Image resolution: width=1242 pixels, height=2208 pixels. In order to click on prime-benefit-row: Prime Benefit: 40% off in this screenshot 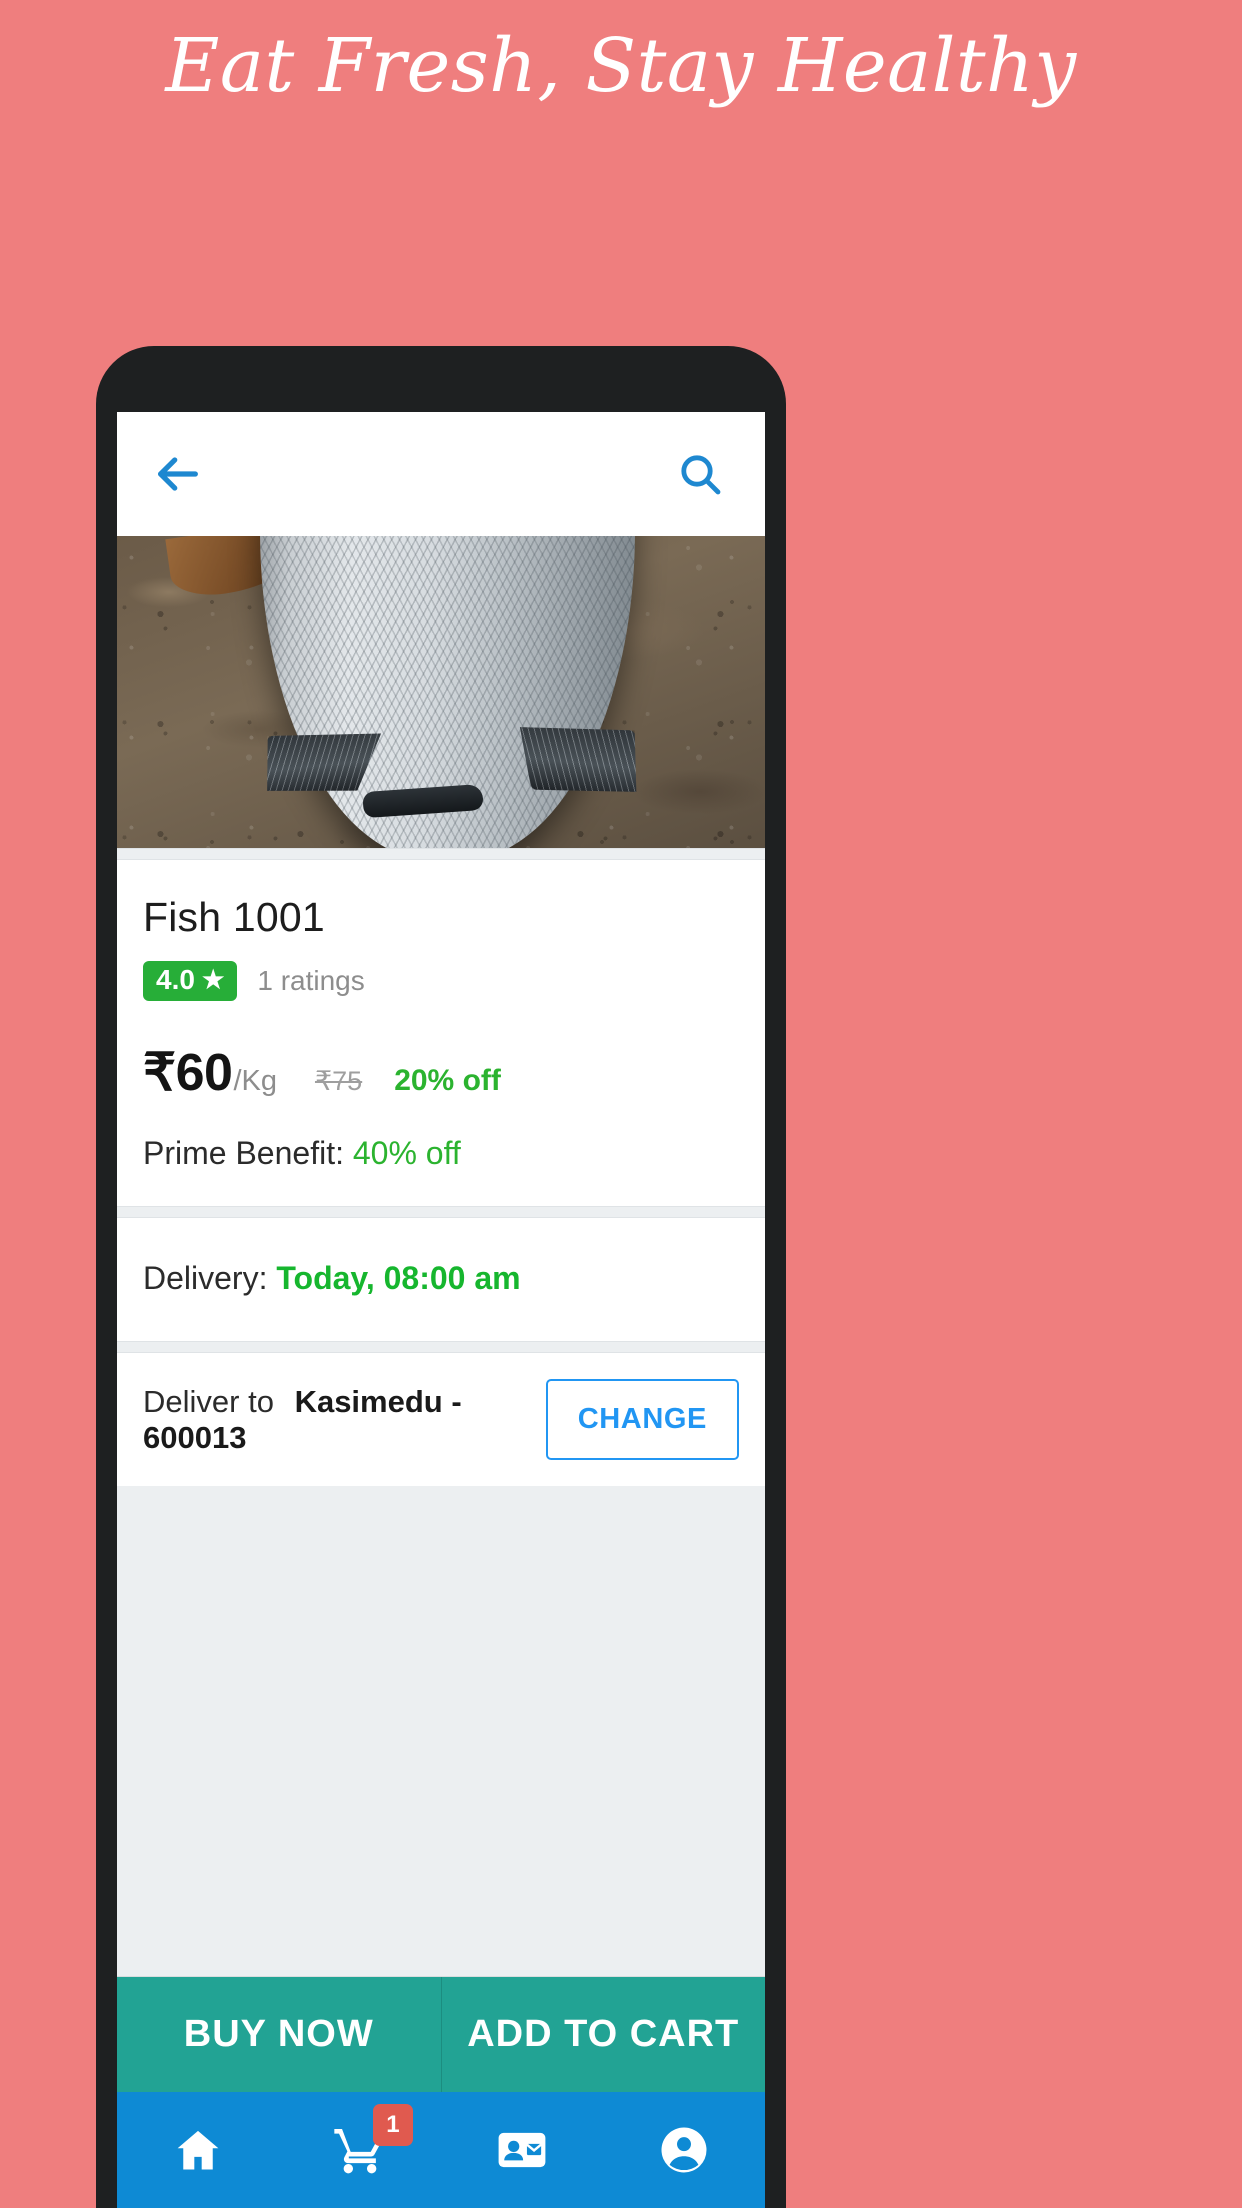, I will do `click(441, 1153)`.